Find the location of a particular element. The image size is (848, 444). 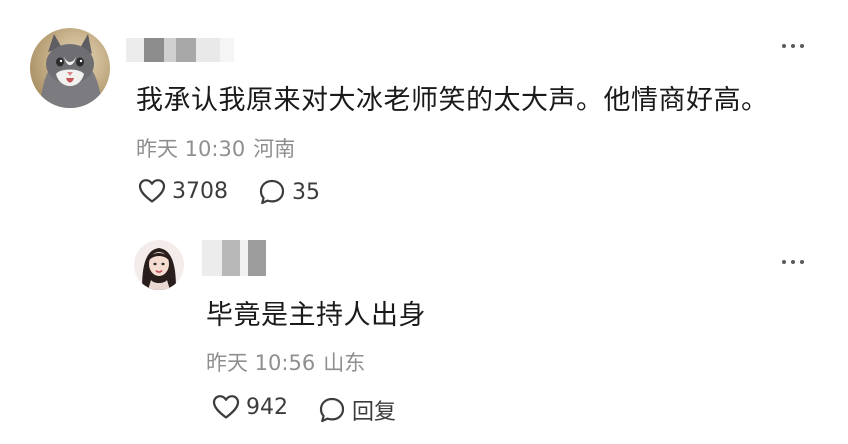

like-count: 3708 is located at coordinates (200, 191).